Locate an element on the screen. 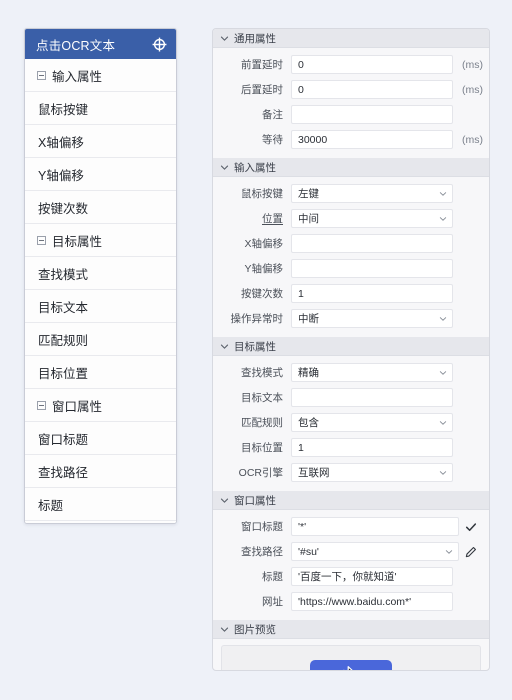 This screenshot has height=700, width=512. property-row: 查找路径 '#su' is located at coordinates (351, 551).